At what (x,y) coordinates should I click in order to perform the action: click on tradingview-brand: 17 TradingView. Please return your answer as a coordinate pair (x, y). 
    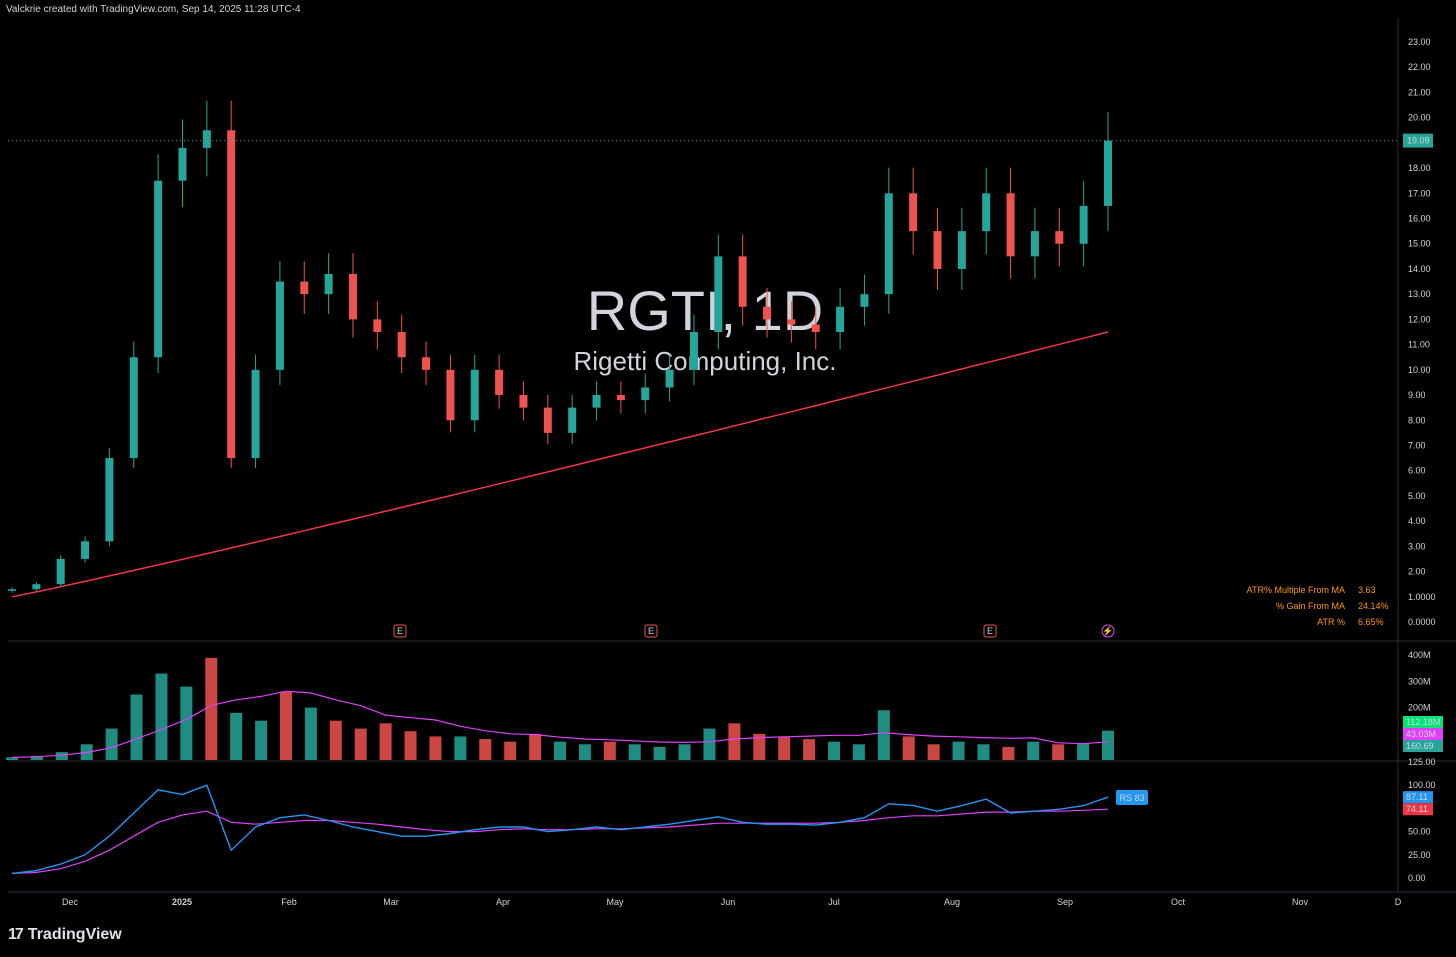
    Looking at the image, I should click on (65, 935).